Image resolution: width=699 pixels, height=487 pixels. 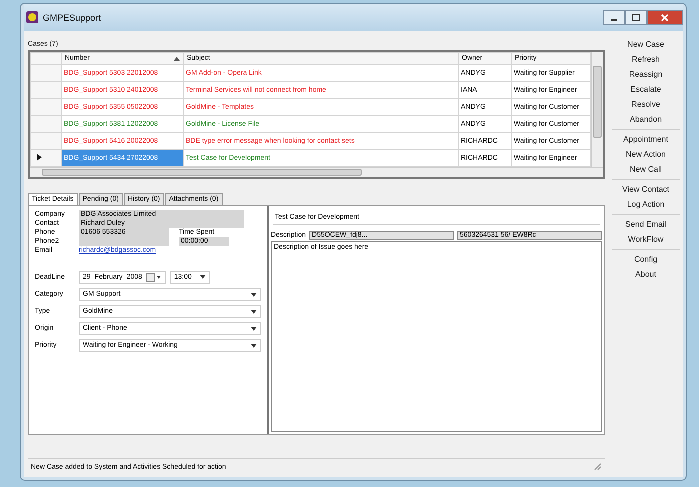 I want to click on sort-arrow-icon, so click(x=177, y=59).